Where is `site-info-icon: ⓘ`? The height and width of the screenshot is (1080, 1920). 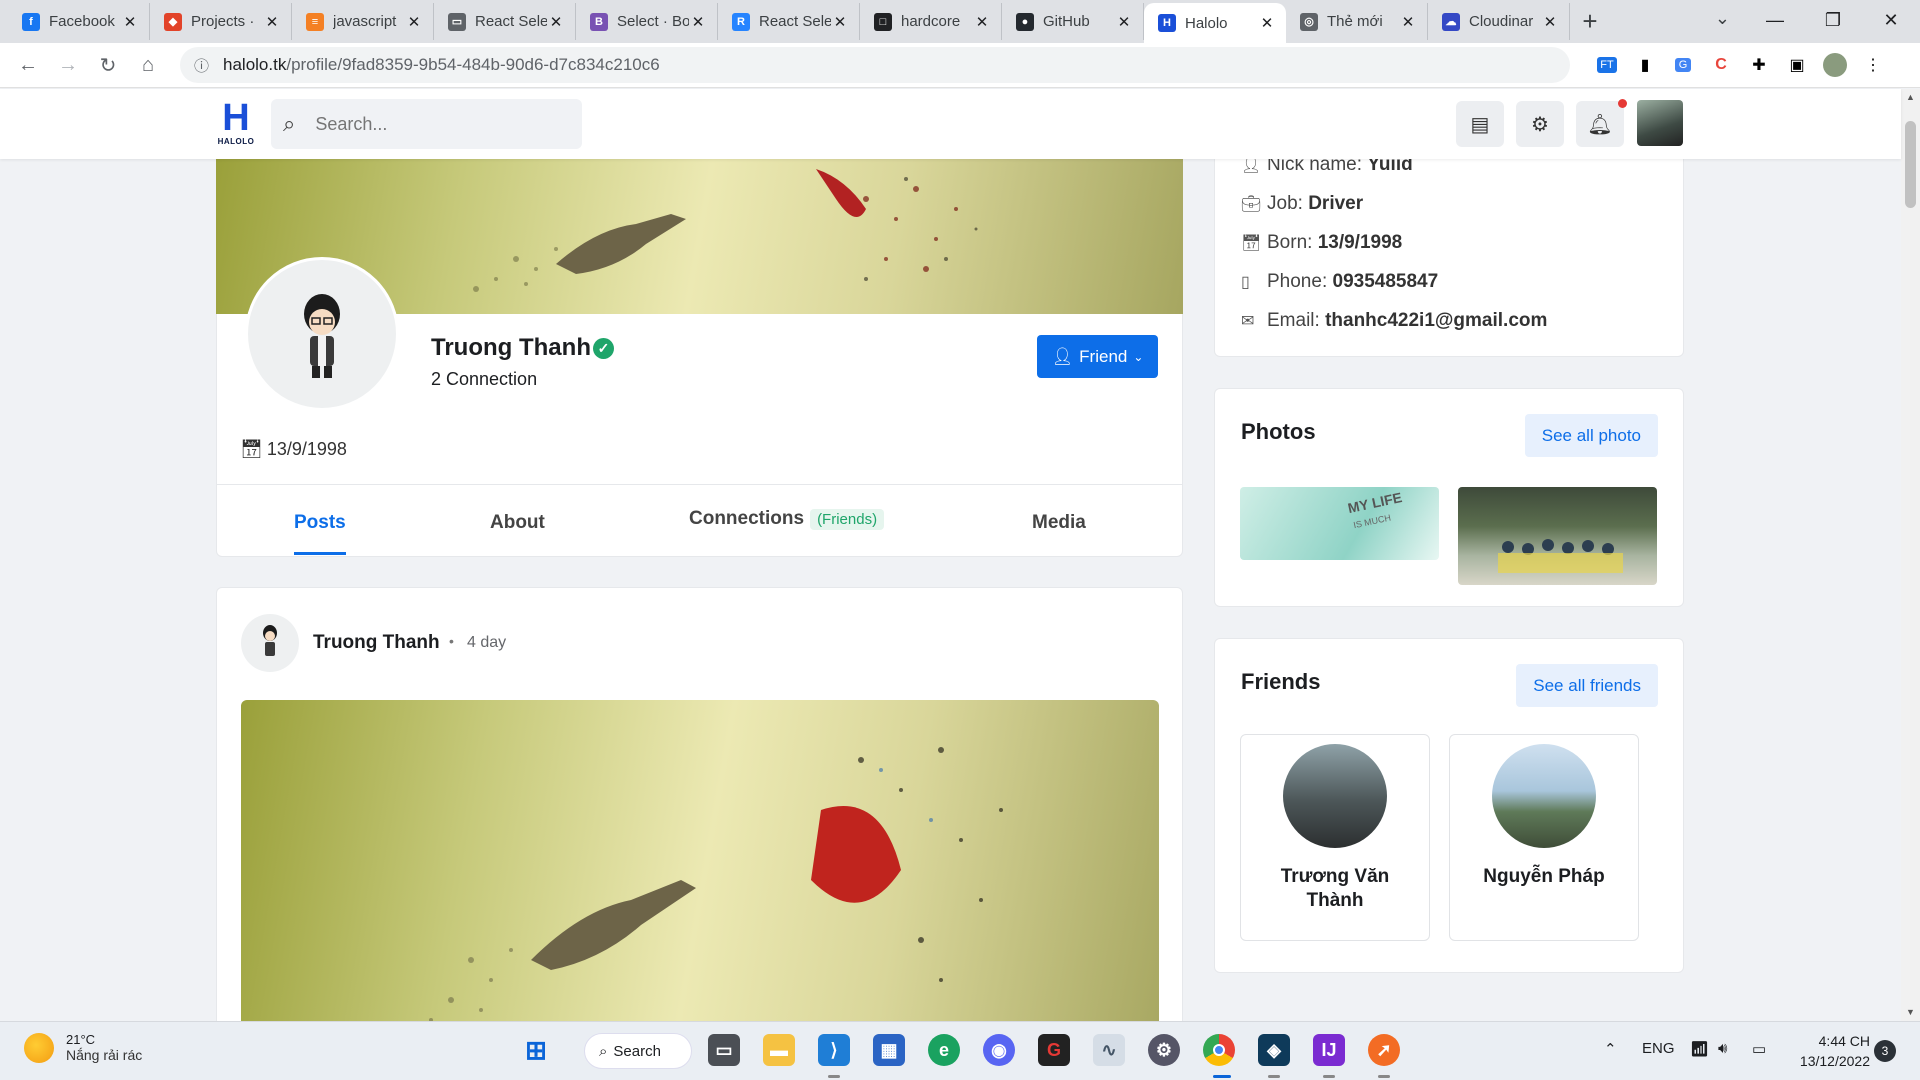
site-info-icon: ⓘ is located at coordinates (201, 65).